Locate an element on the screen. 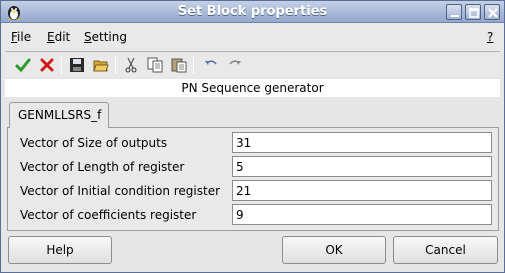  paste-icon is located at coordinates (179, 65).